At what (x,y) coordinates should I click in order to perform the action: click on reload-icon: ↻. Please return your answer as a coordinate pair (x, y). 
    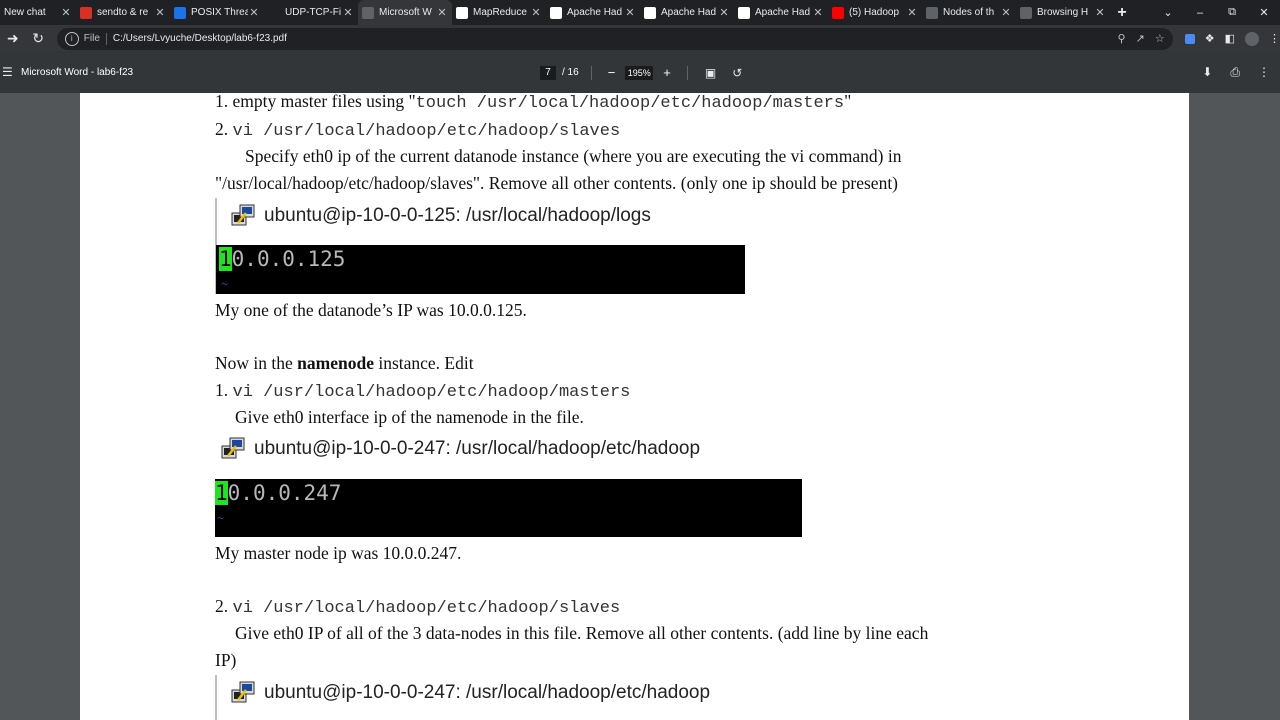
    Looking at the image, I should click on (37, 38).